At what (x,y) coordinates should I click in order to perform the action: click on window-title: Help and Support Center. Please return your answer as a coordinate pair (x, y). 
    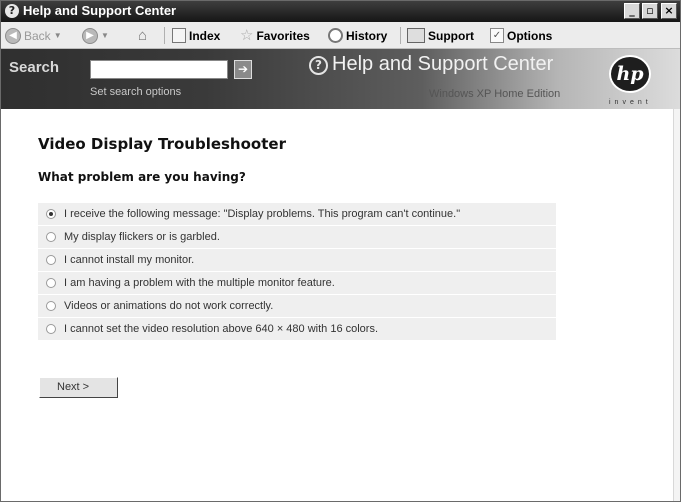
    Looking at the image, I should click on (100, 10).